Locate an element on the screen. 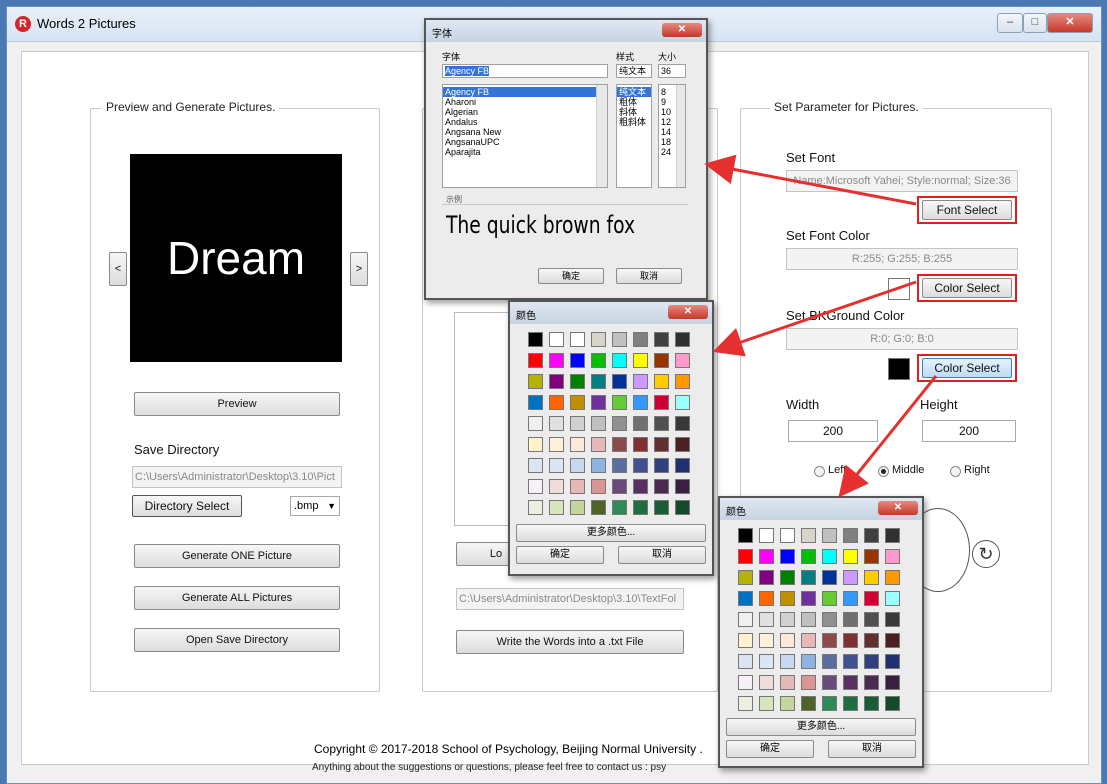  list-item: Angsana New is located at coordinates (525, 132).